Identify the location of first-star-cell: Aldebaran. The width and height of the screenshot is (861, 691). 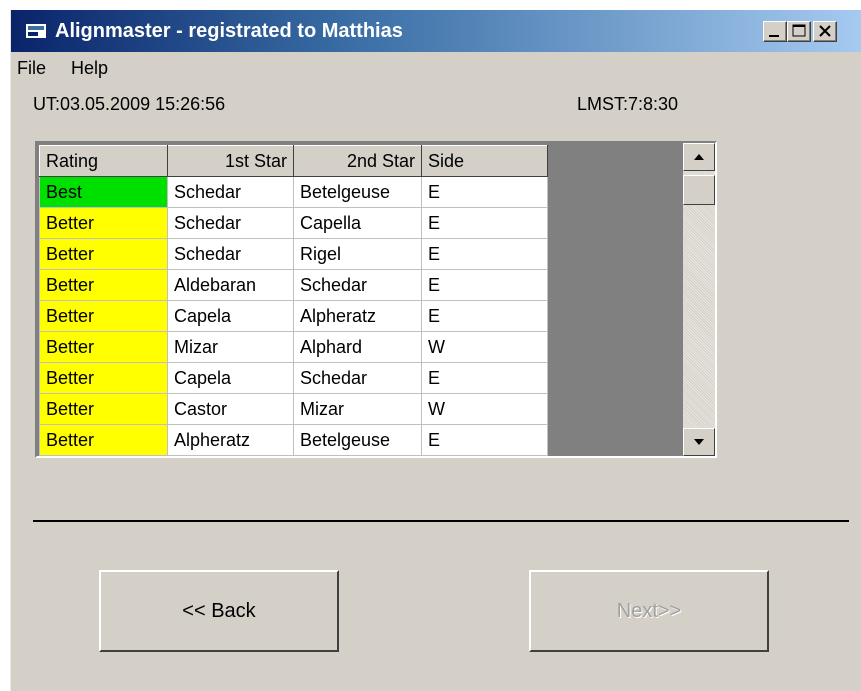
(230, 285).